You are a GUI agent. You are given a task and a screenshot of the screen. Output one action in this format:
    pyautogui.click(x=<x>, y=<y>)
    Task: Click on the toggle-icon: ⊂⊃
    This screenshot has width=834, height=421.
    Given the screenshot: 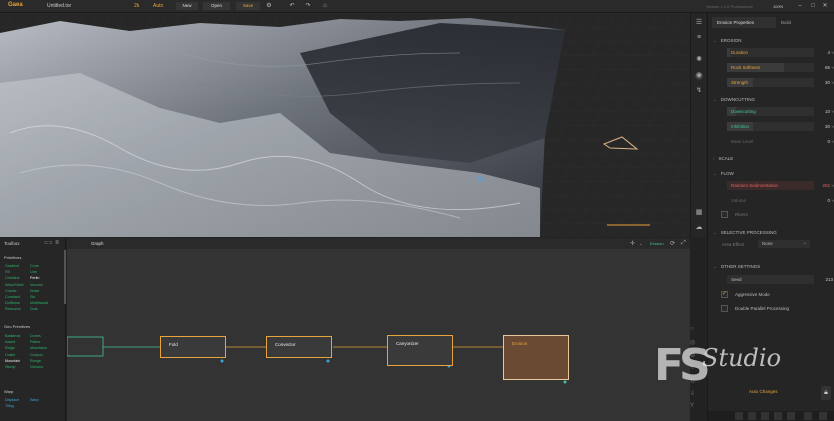 What is the action you would take?
    pyautogui.click(x=48, y=243)
    